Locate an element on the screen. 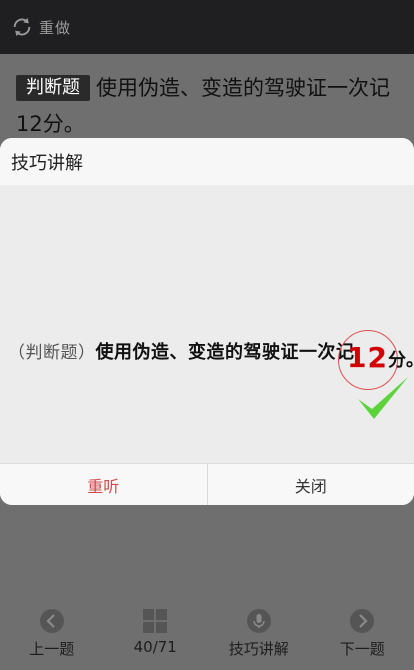  checkmark-icon is located at coordinates (383, 398).